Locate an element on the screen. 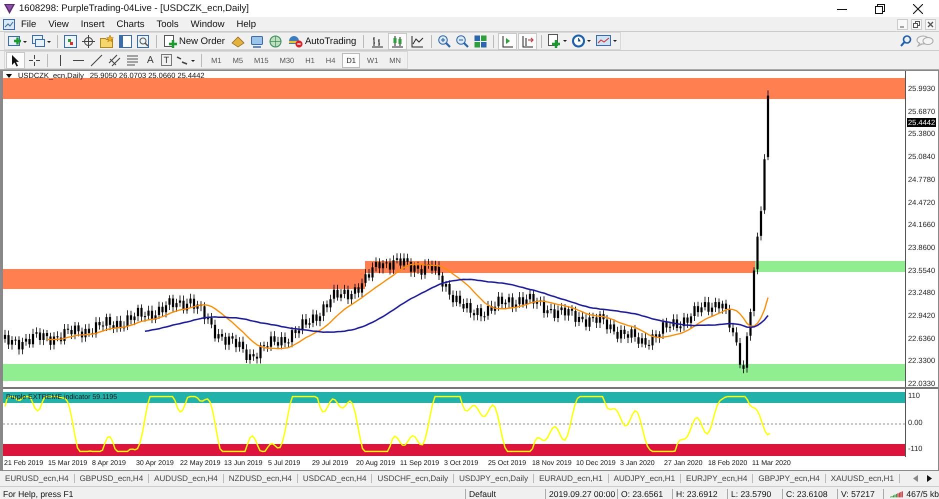 The image size is (939, 499). chart-tab: EURAUD_ecn,H1 is located at coordinates (571, 478).